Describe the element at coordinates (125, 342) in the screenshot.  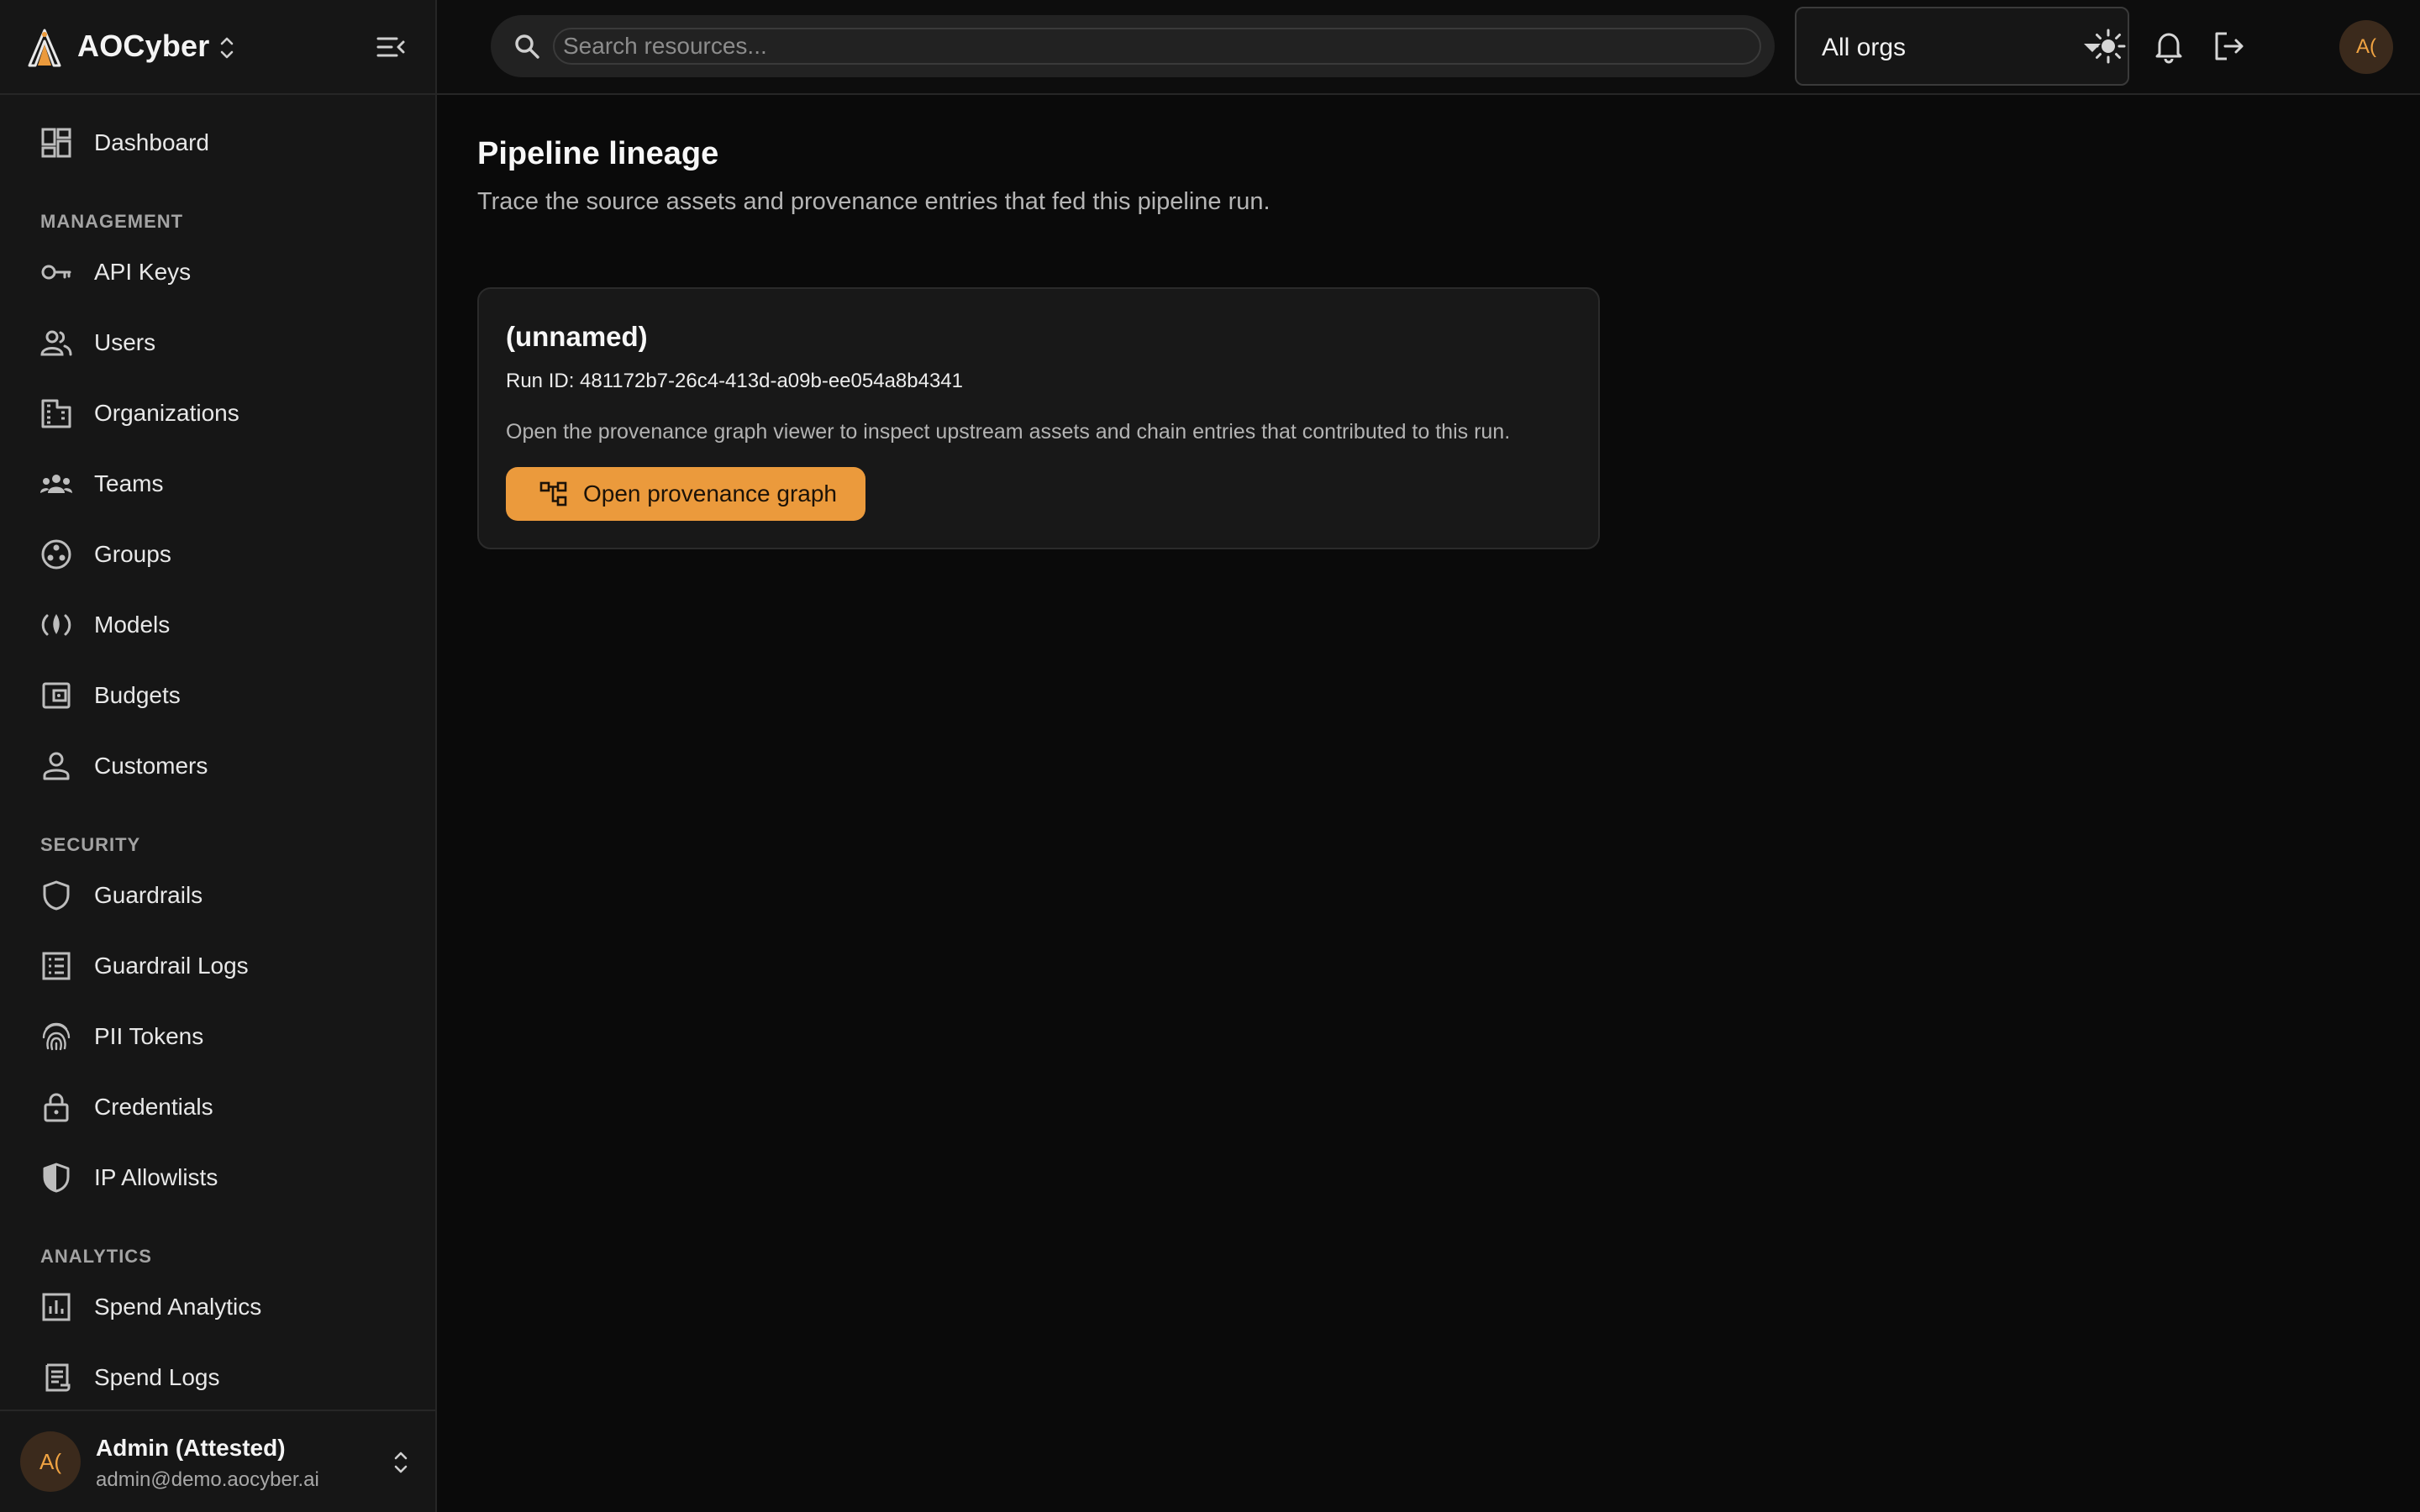
I see `sidebar-item-label: Users` at that location.